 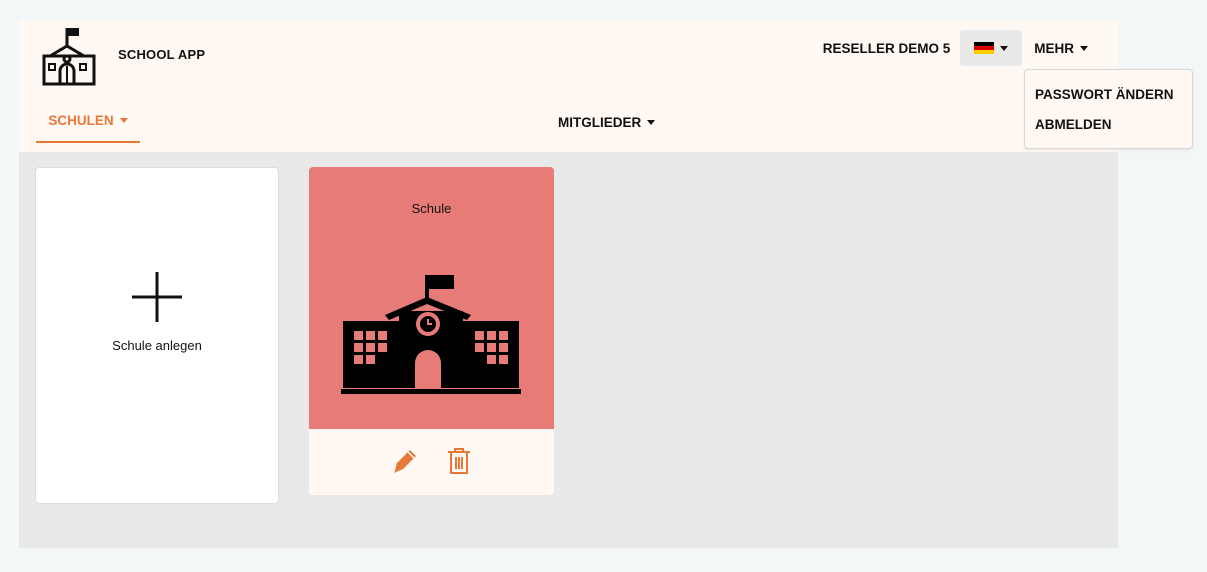 What do you see at coordinates (984, 52) in the screenshot?
I see `flag-stripe-gold` at bounding box center [984, 52].